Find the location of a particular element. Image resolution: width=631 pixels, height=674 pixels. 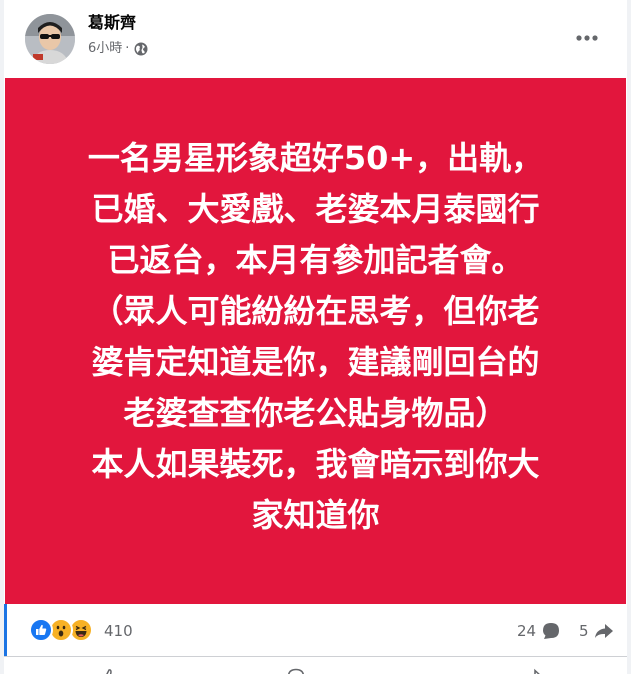

globe-icon is located at coordinates (141, 49).